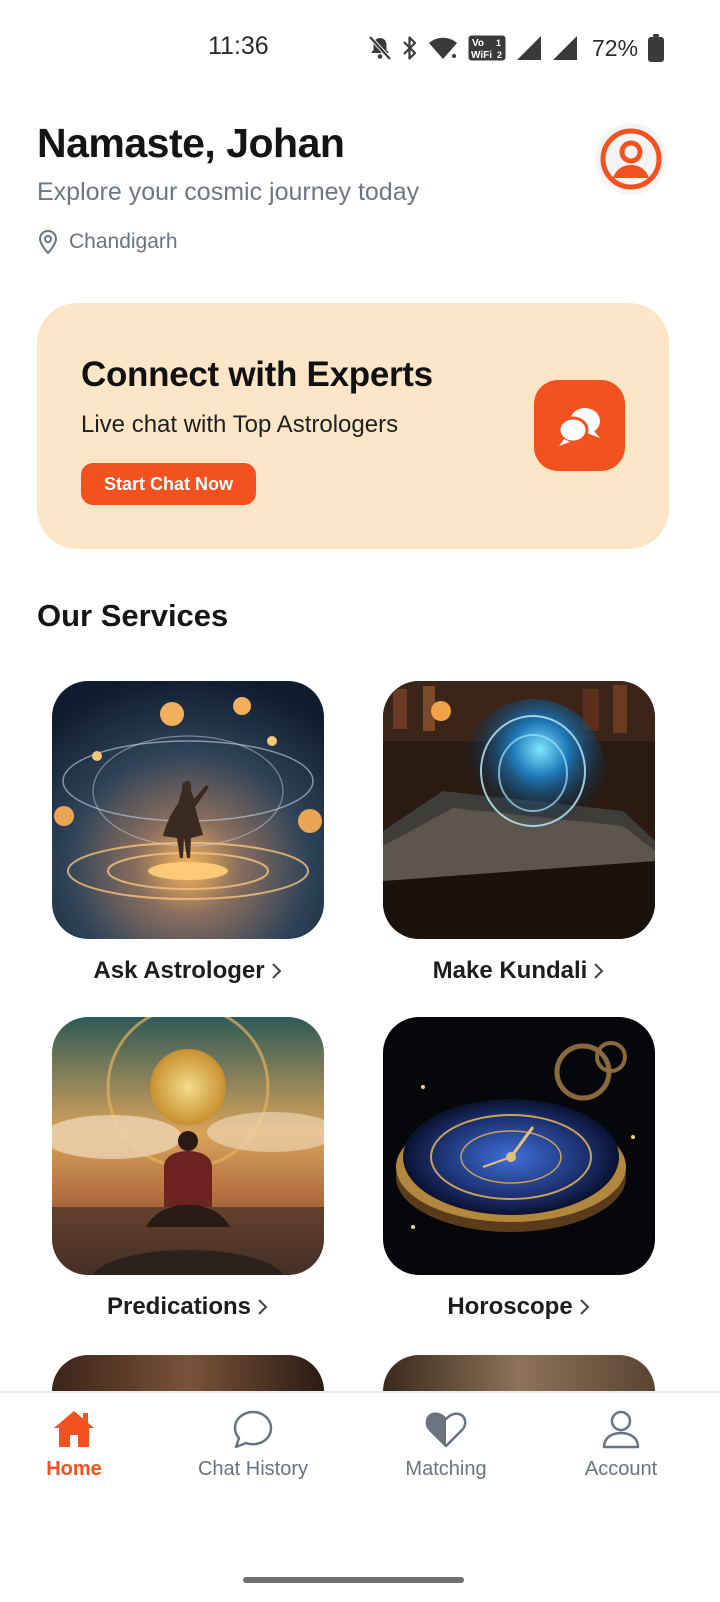  Describe the element at coordinates (360, 48) in the screenshot. I see `status-bar: 11:36 Vo 1 WiFi 2 72%` at that location.